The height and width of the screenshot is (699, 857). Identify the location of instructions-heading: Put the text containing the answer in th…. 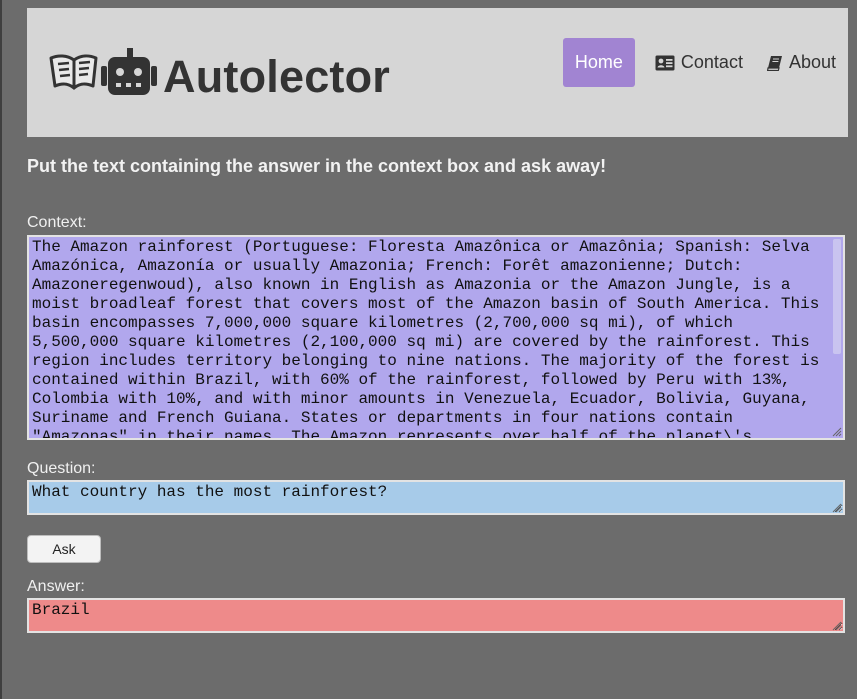
(317, 166).